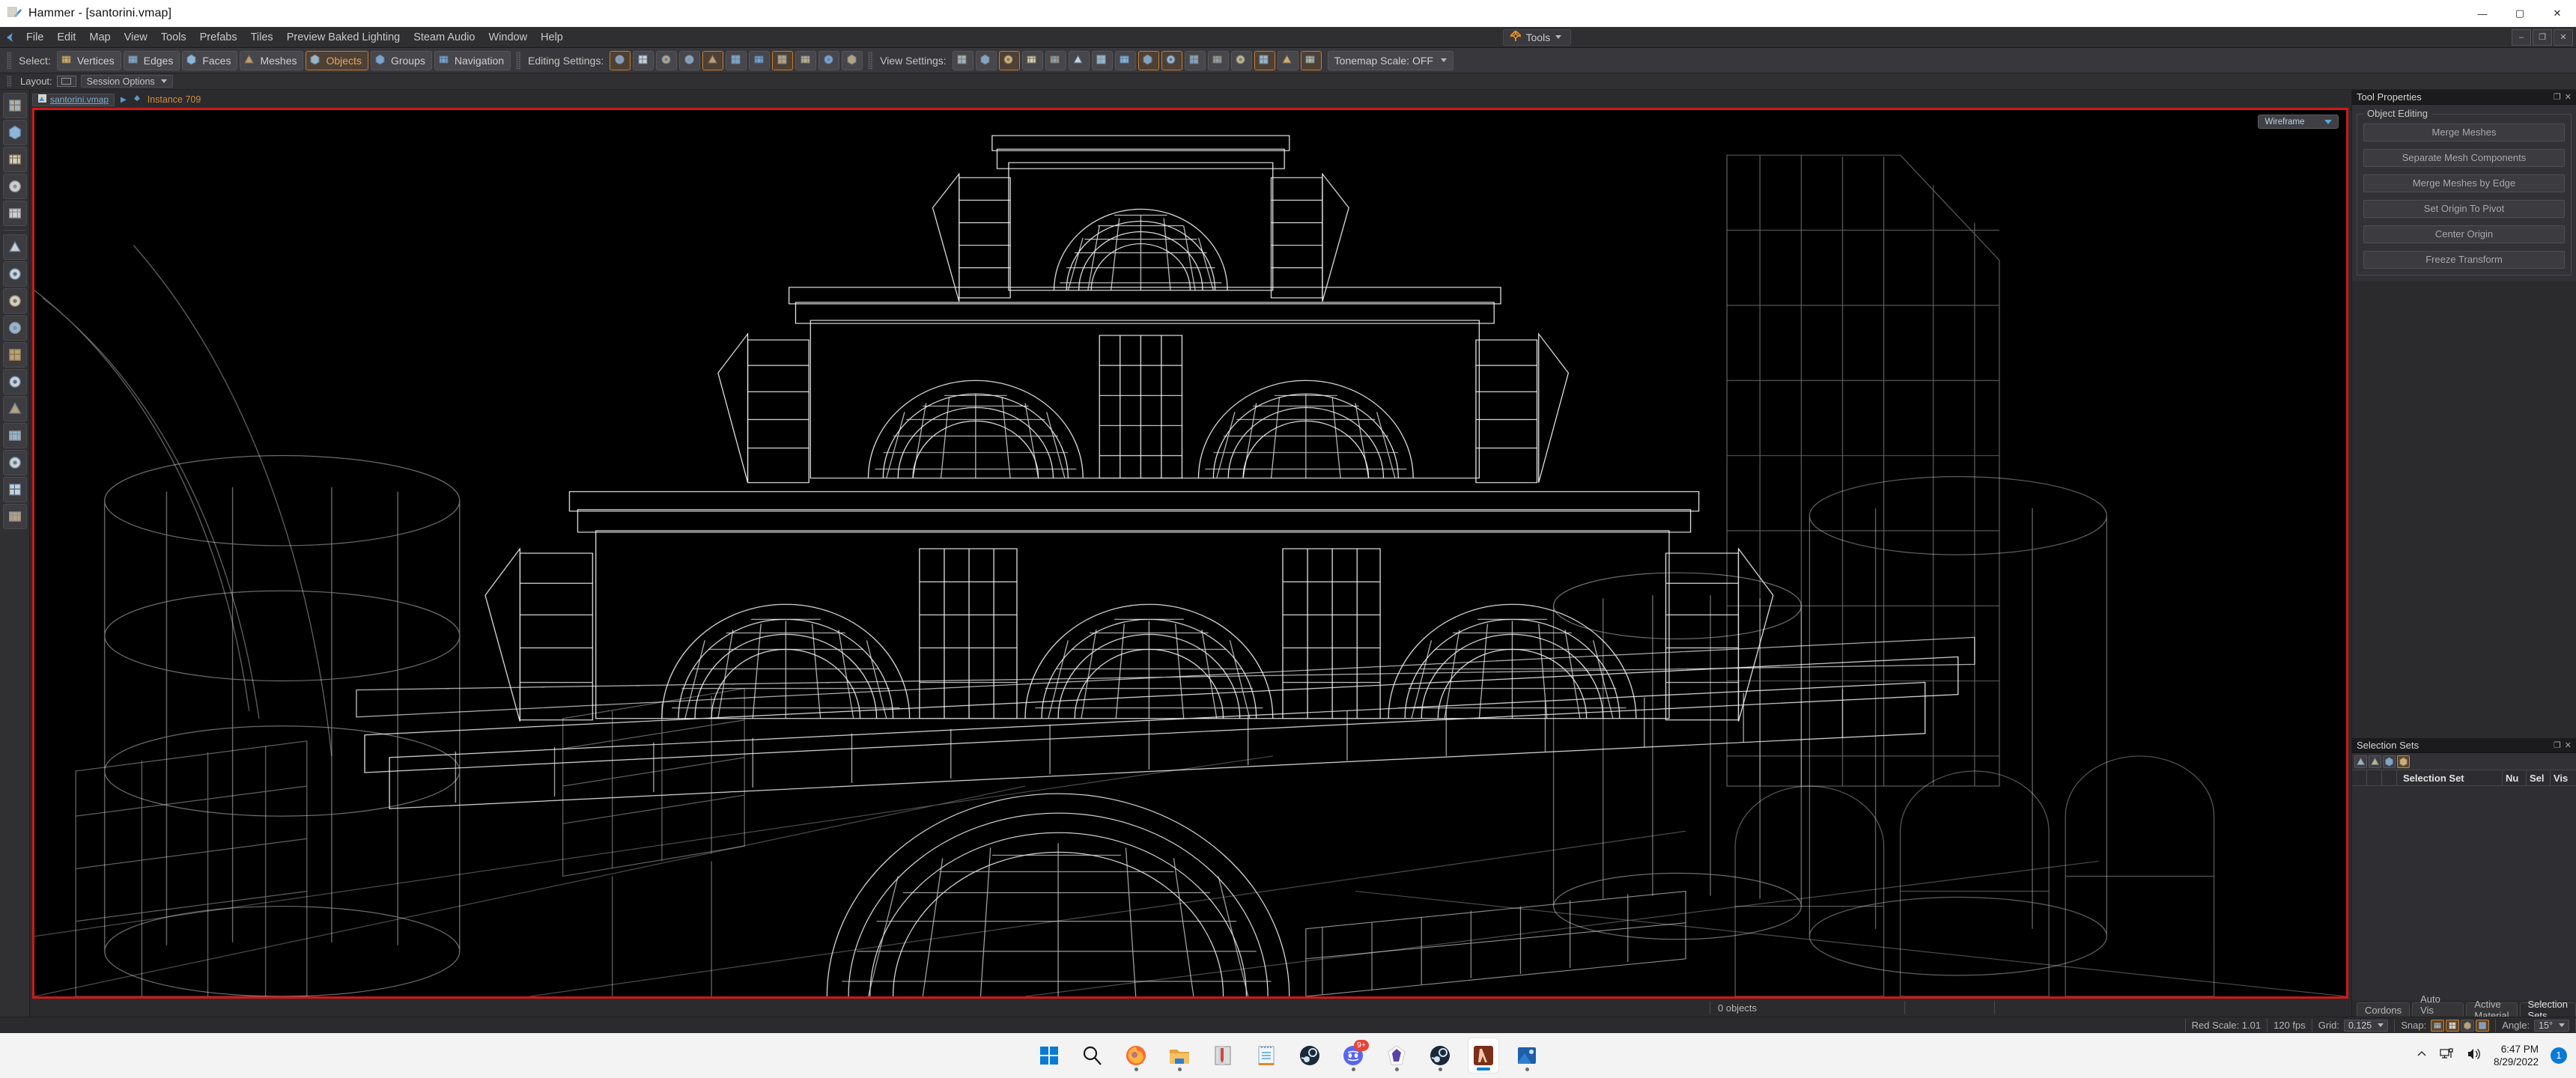 The width and height of the screenshot is (2576, 1078). What do you see at coordinates (14, 132) in the screenshot?
I see `translate-tool` at bounding box center [14, 132].